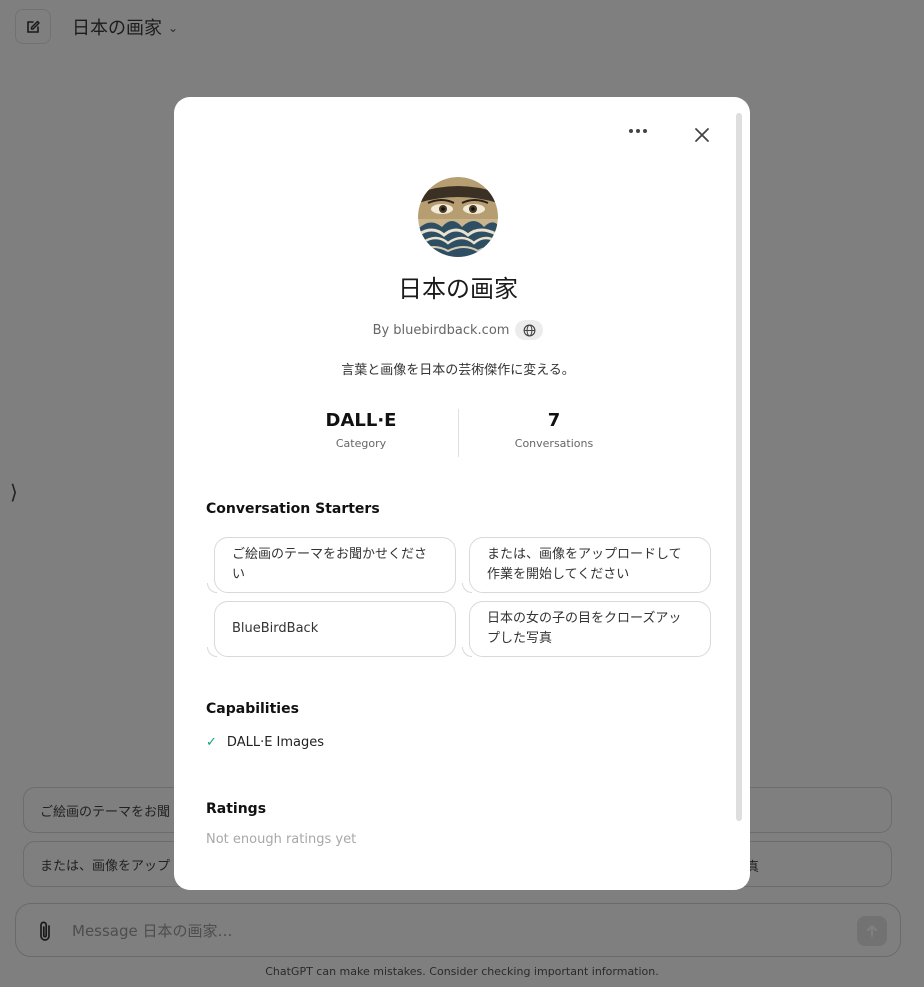  Describe the element at coordinates (554, 443) in the screenshot. I see `stat-label: Conversations` at that location.